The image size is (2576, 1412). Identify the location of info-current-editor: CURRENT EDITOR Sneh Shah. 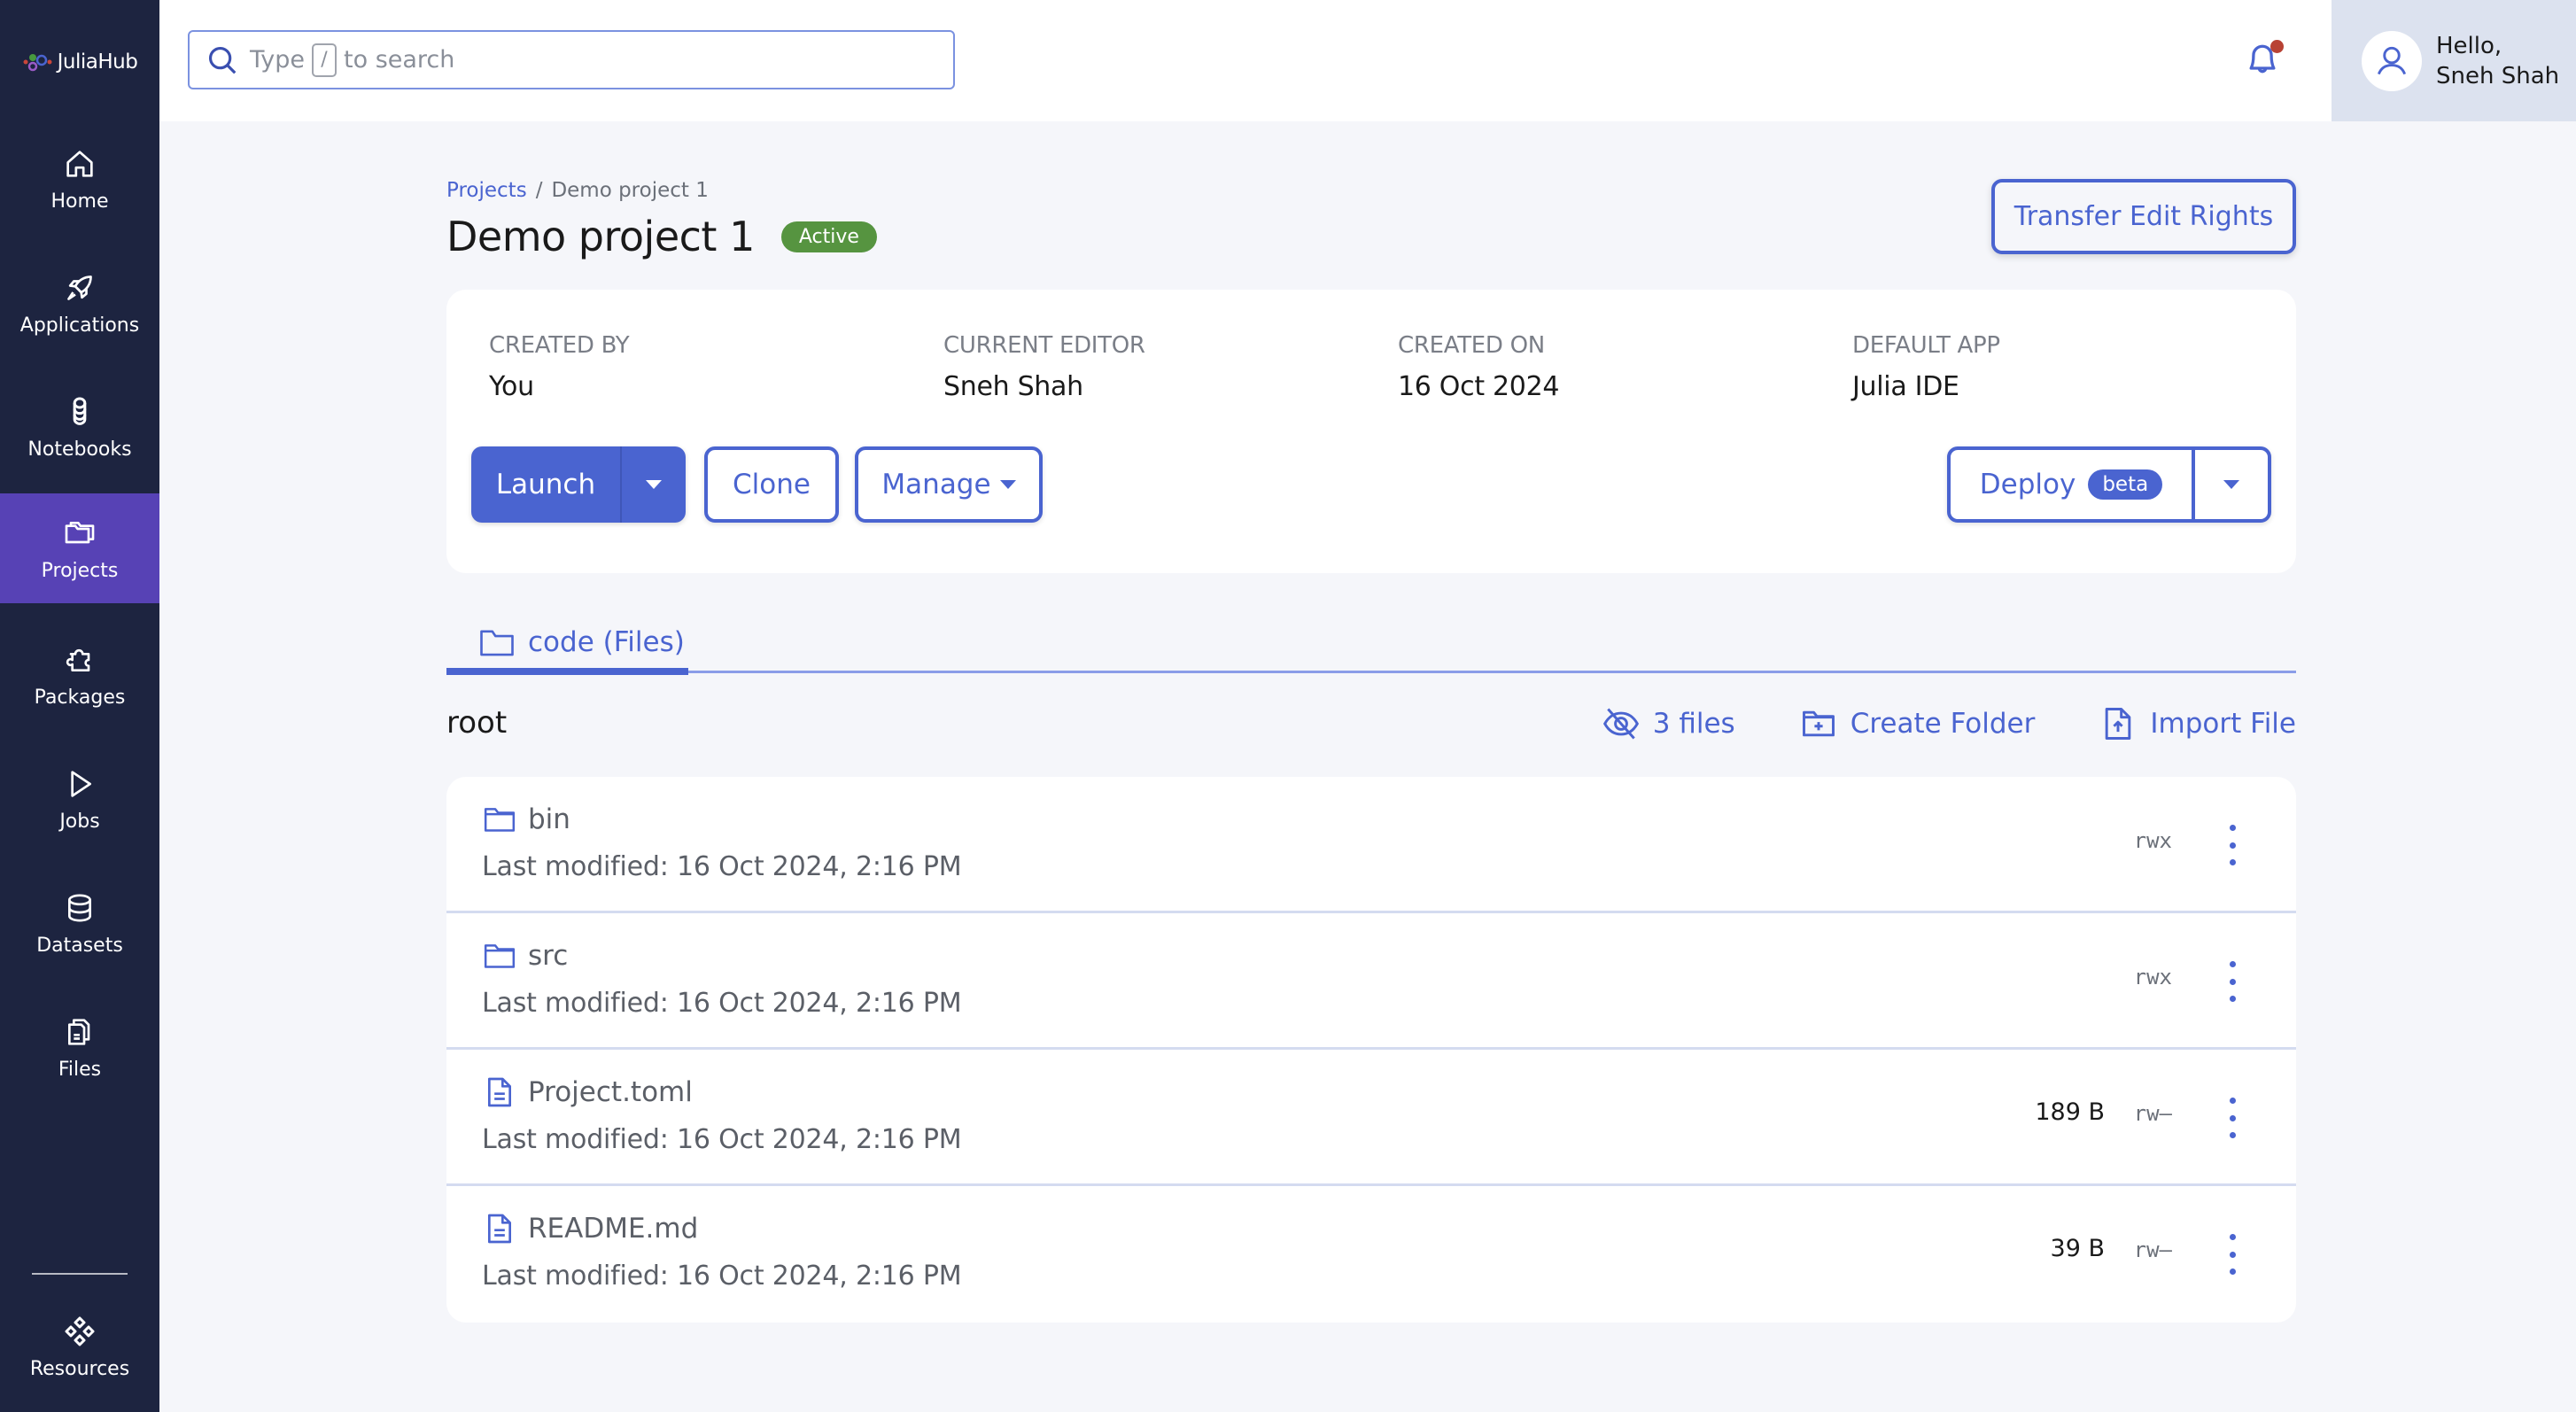
(1044, 367).